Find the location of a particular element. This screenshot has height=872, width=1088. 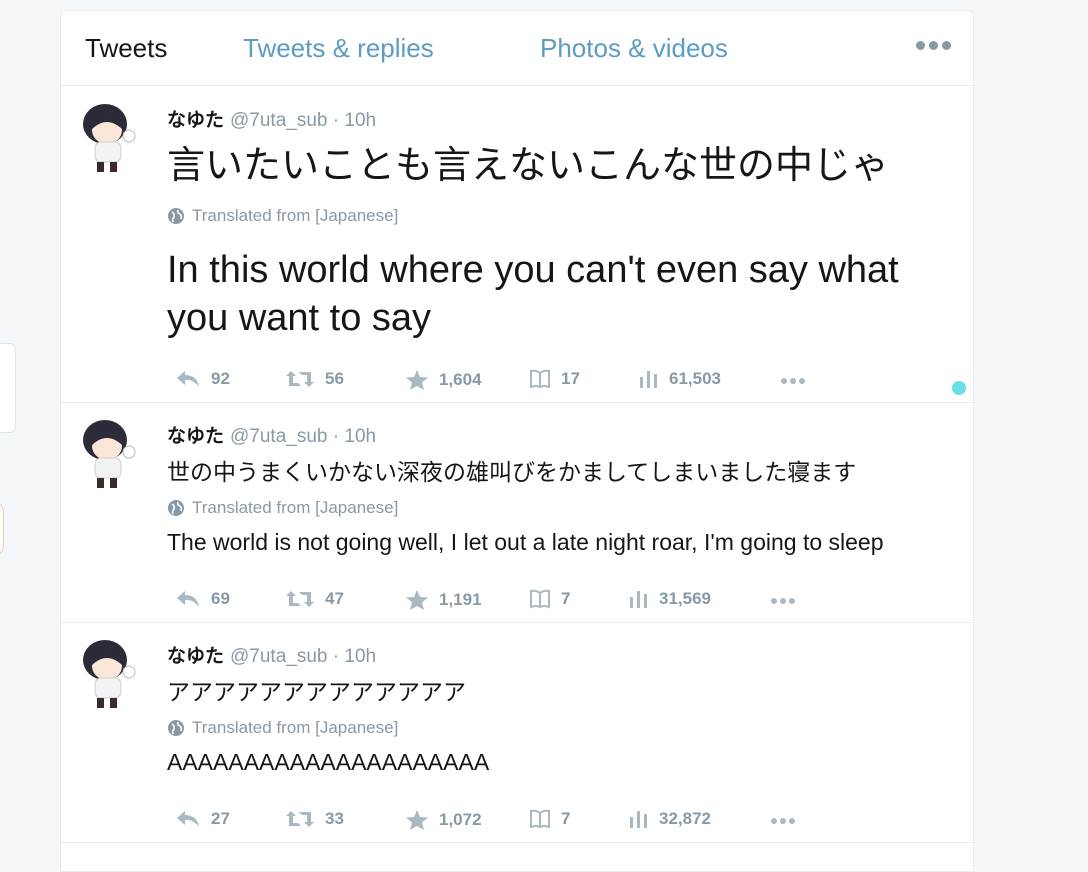

tweet-text-original: 世の中うまくいかない深夜の雄叫びをかましてしまいました寝ます is located at coordinates (512, 472).